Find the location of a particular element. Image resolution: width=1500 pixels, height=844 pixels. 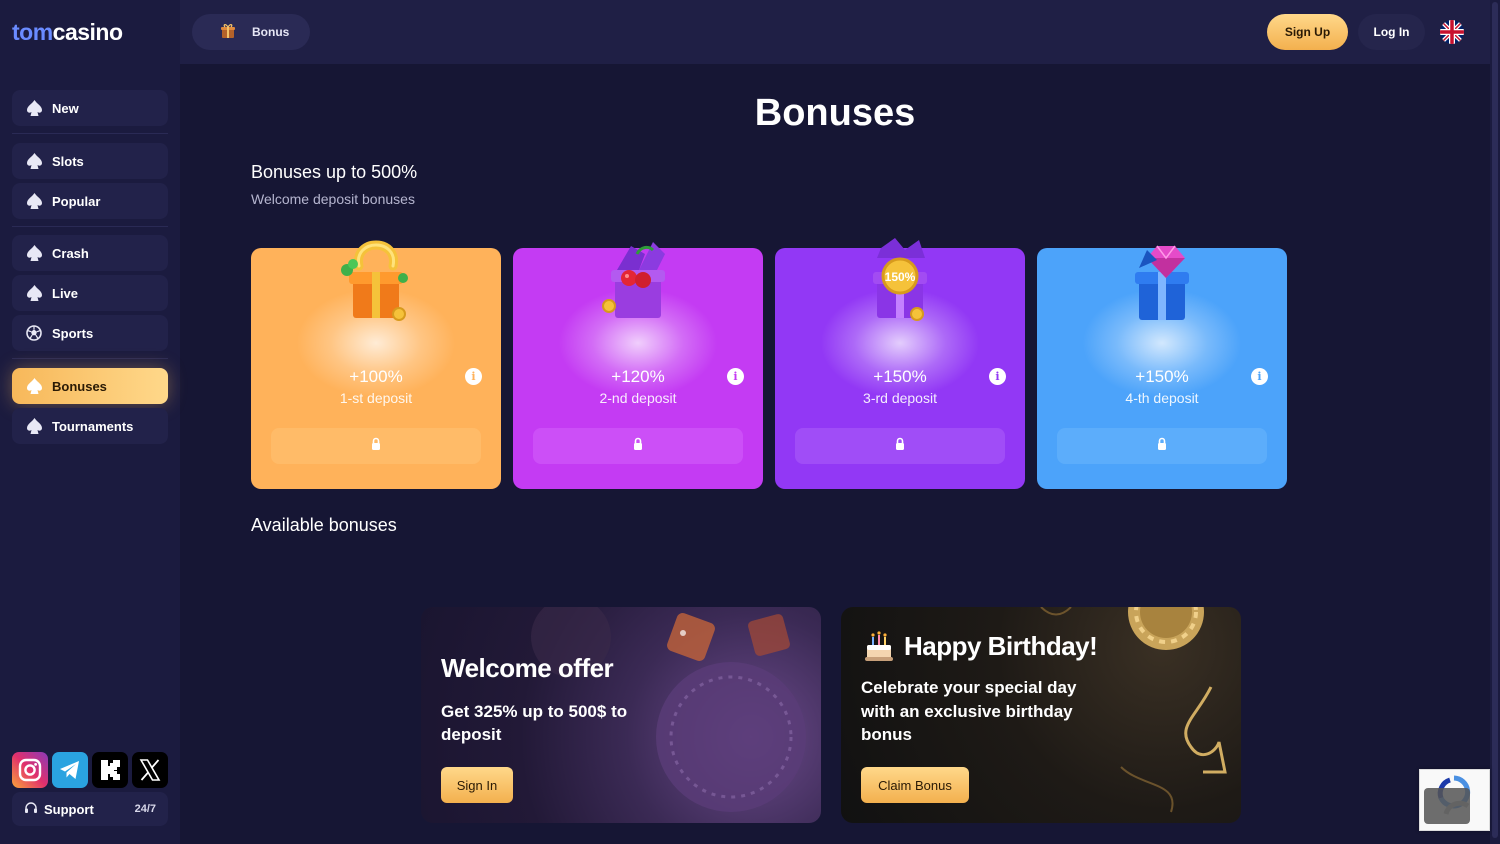

recaptcha-badge is located at coordinates (1454, 800).